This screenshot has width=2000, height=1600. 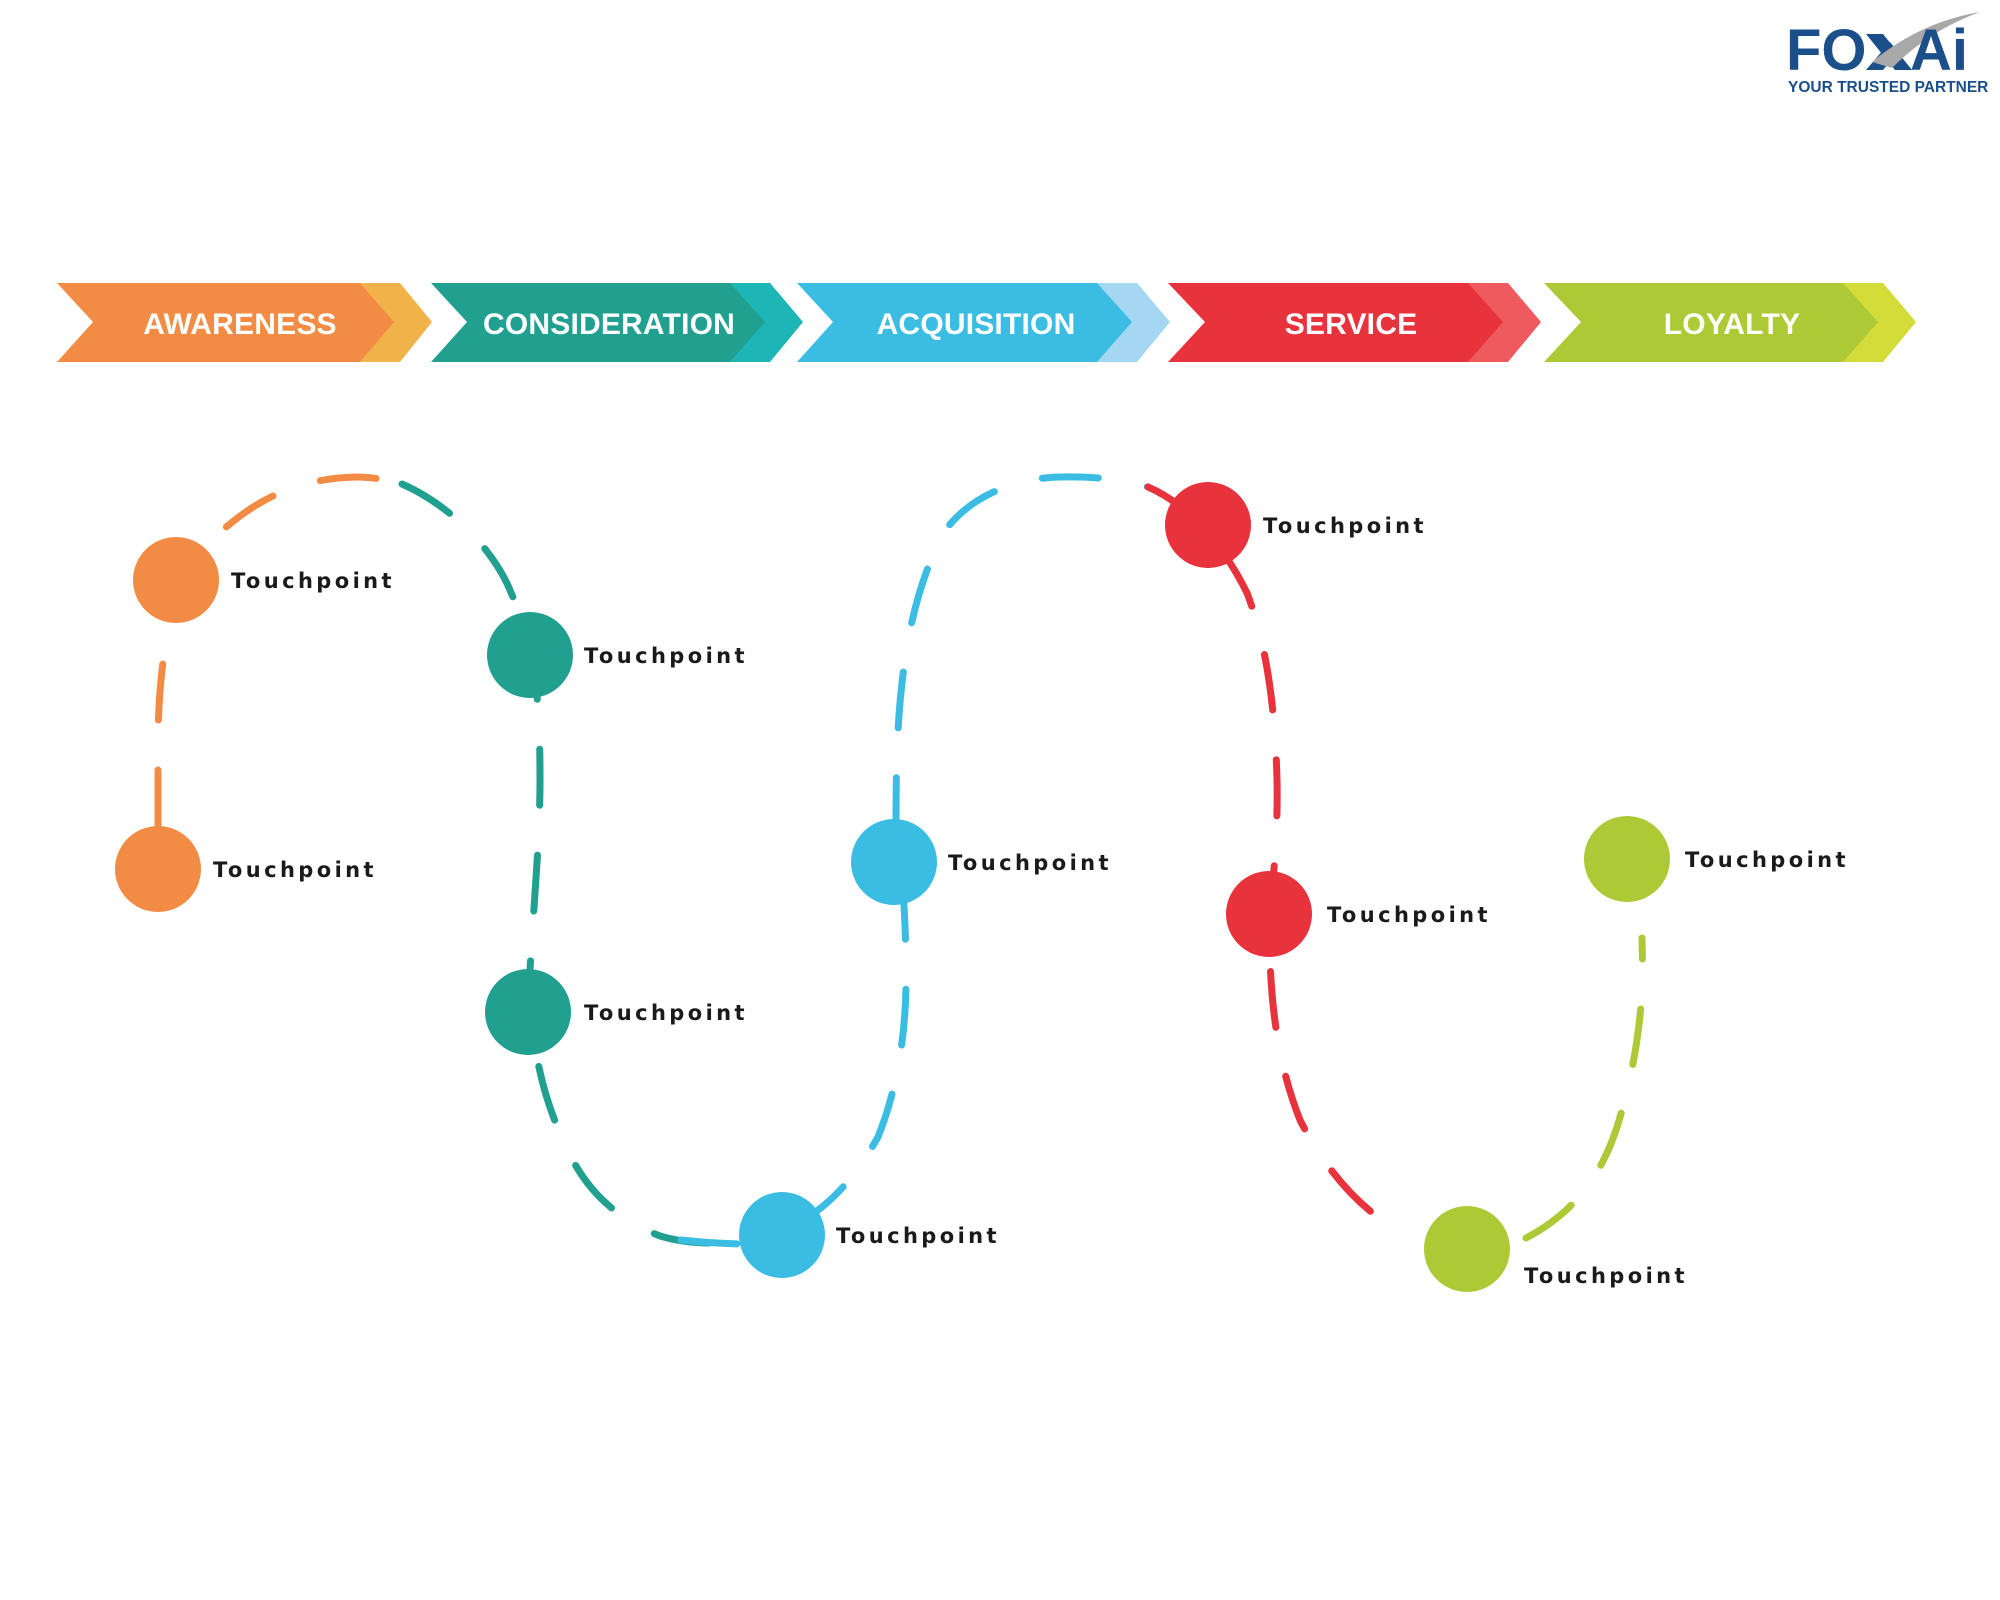 I want to click on logo-brand-left: FO, so click(x=1826, y=50).